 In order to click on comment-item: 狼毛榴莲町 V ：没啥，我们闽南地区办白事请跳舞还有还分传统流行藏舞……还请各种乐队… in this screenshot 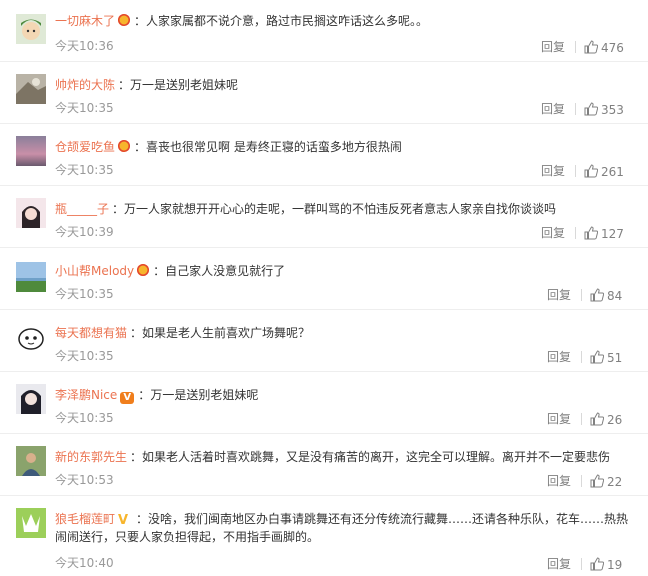, I will do `click(324, 536)`.